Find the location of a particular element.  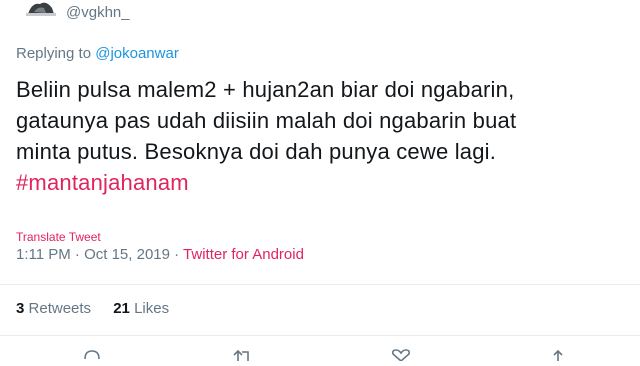

reply-icon is located at coordinates (92, 357).